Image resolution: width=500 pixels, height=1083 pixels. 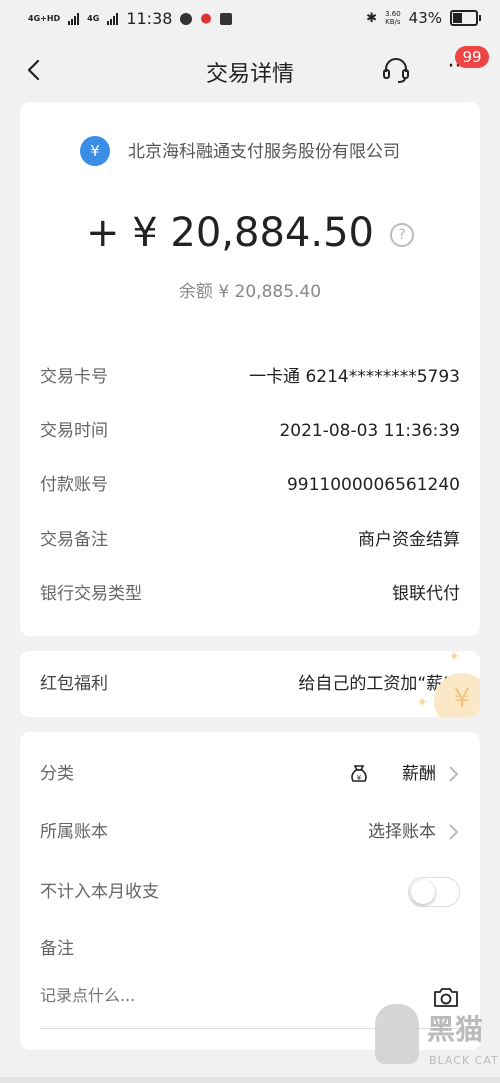 What do you see at coordinates (230, 233) in the screenshot?
I see `transaction-amount: + ¥ 20,884.50` at bounding box center [230, 233].